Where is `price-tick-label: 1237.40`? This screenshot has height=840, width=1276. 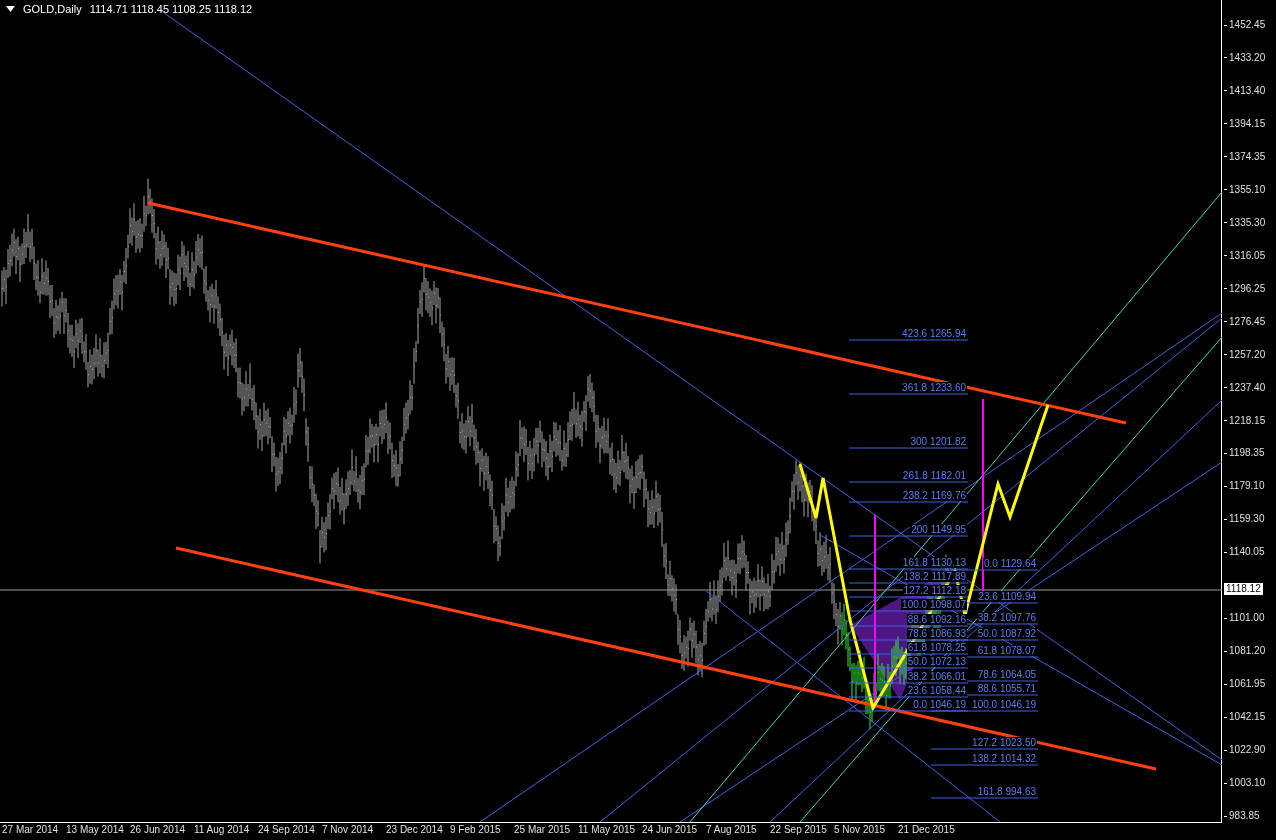
price-tick-label: 1237.40 is located at coordinates (1247, 387).